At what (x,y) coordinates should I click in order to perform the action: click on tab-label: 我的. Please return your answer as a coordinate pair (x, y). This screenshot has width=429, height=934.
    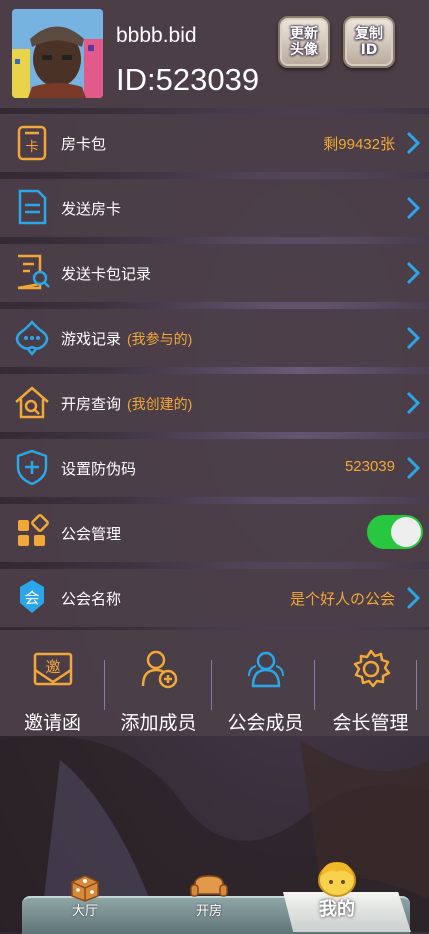
    Looking at the image, I should click on (337, 909).